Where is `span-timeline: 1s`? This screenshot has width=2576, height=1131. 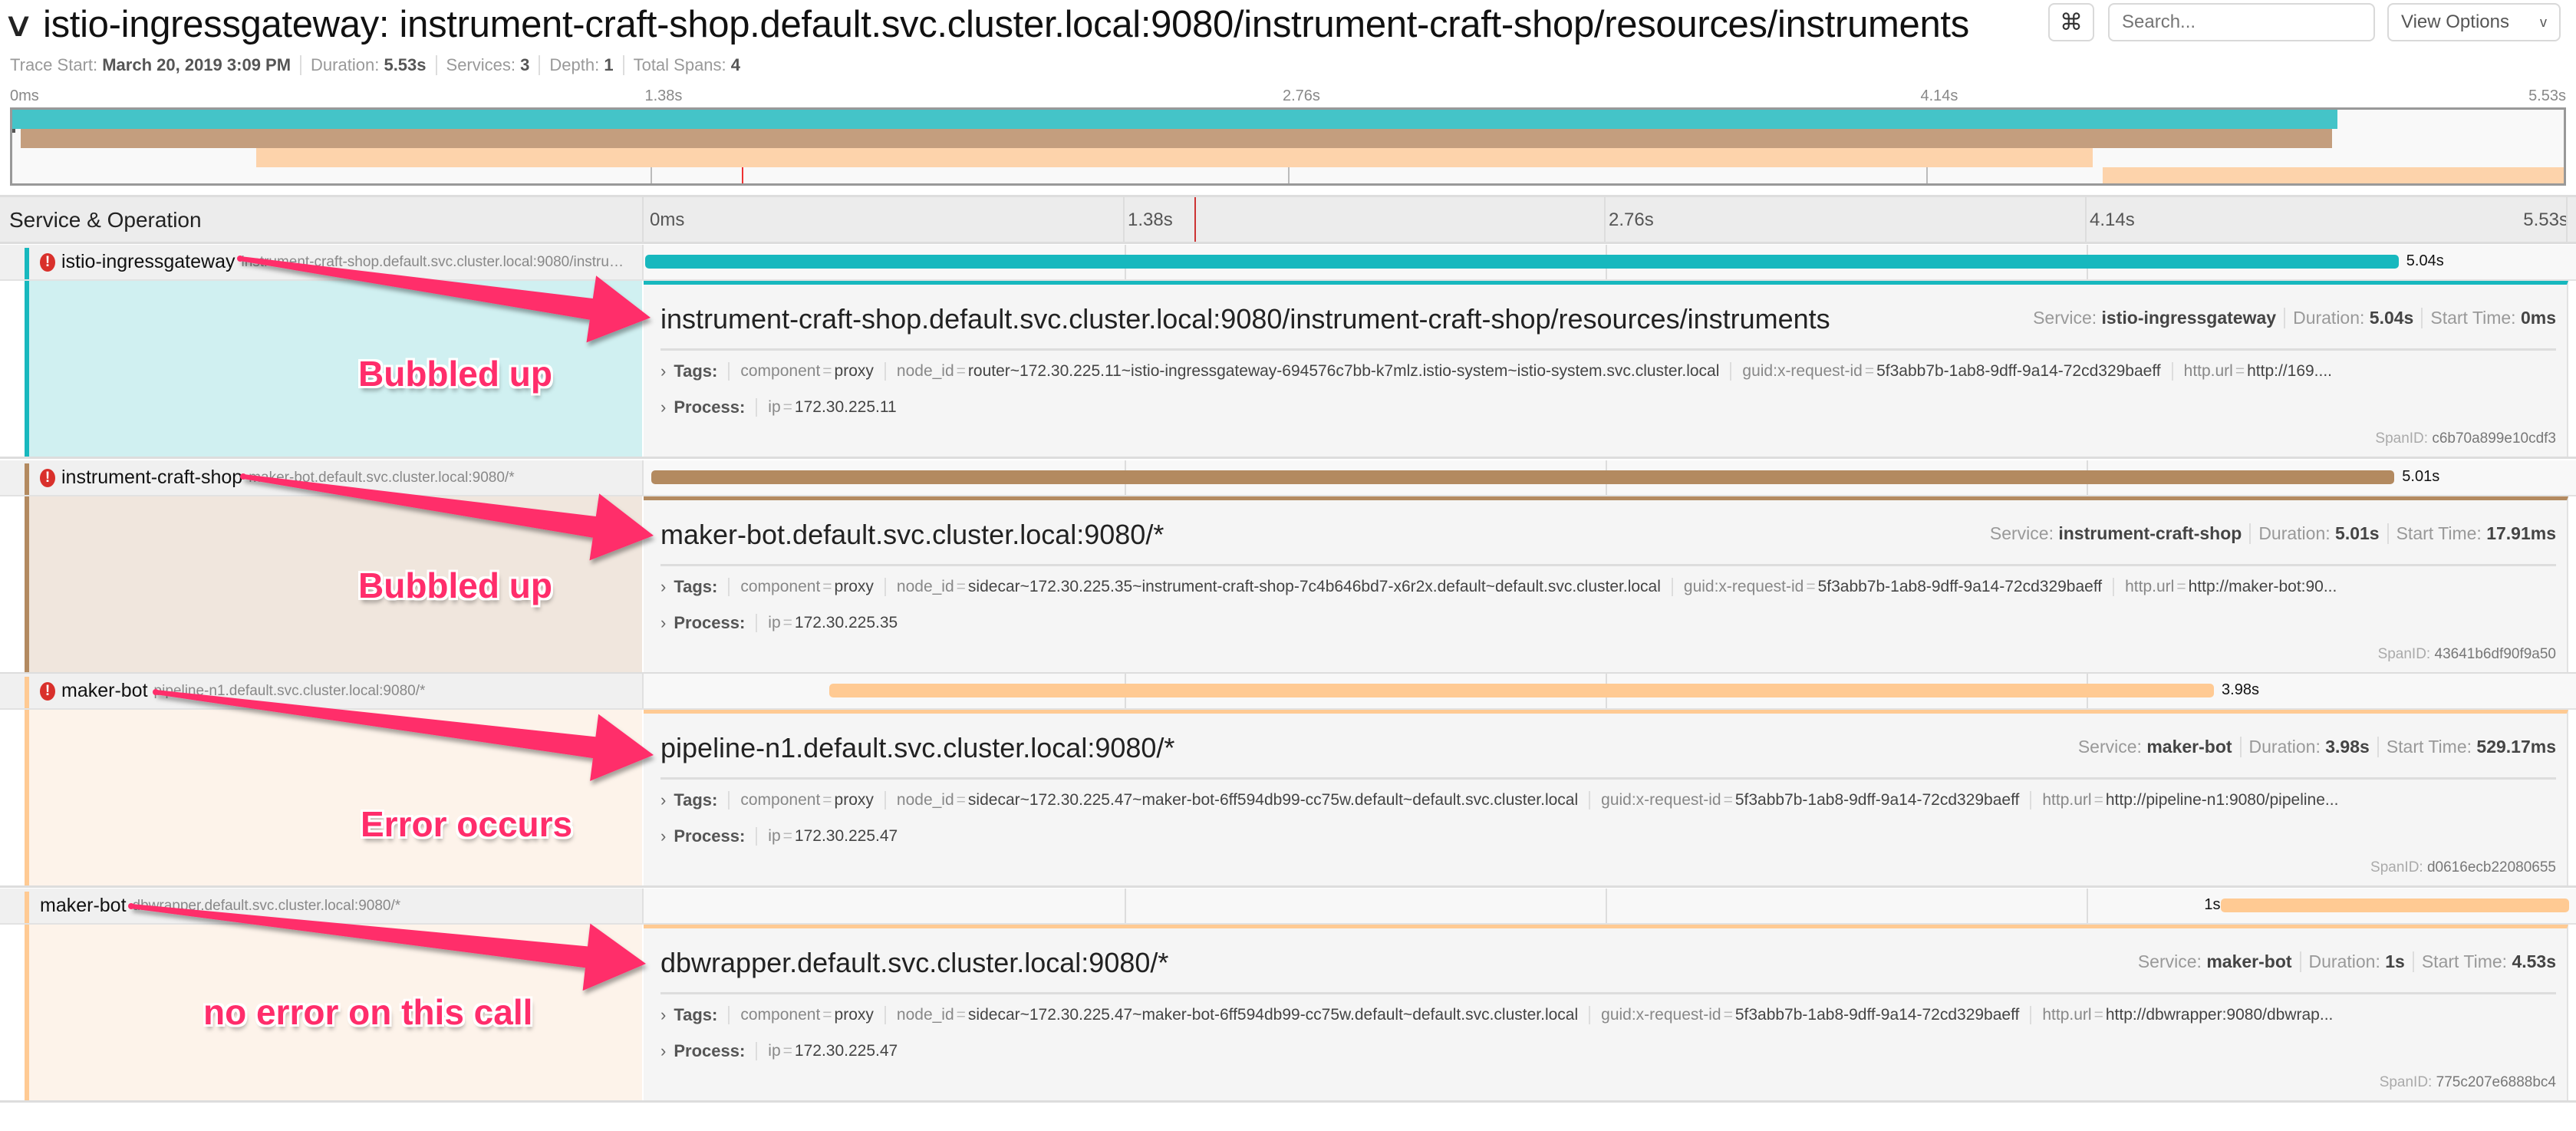
span-timeline: 1s is located at coordinates (1609, 906).